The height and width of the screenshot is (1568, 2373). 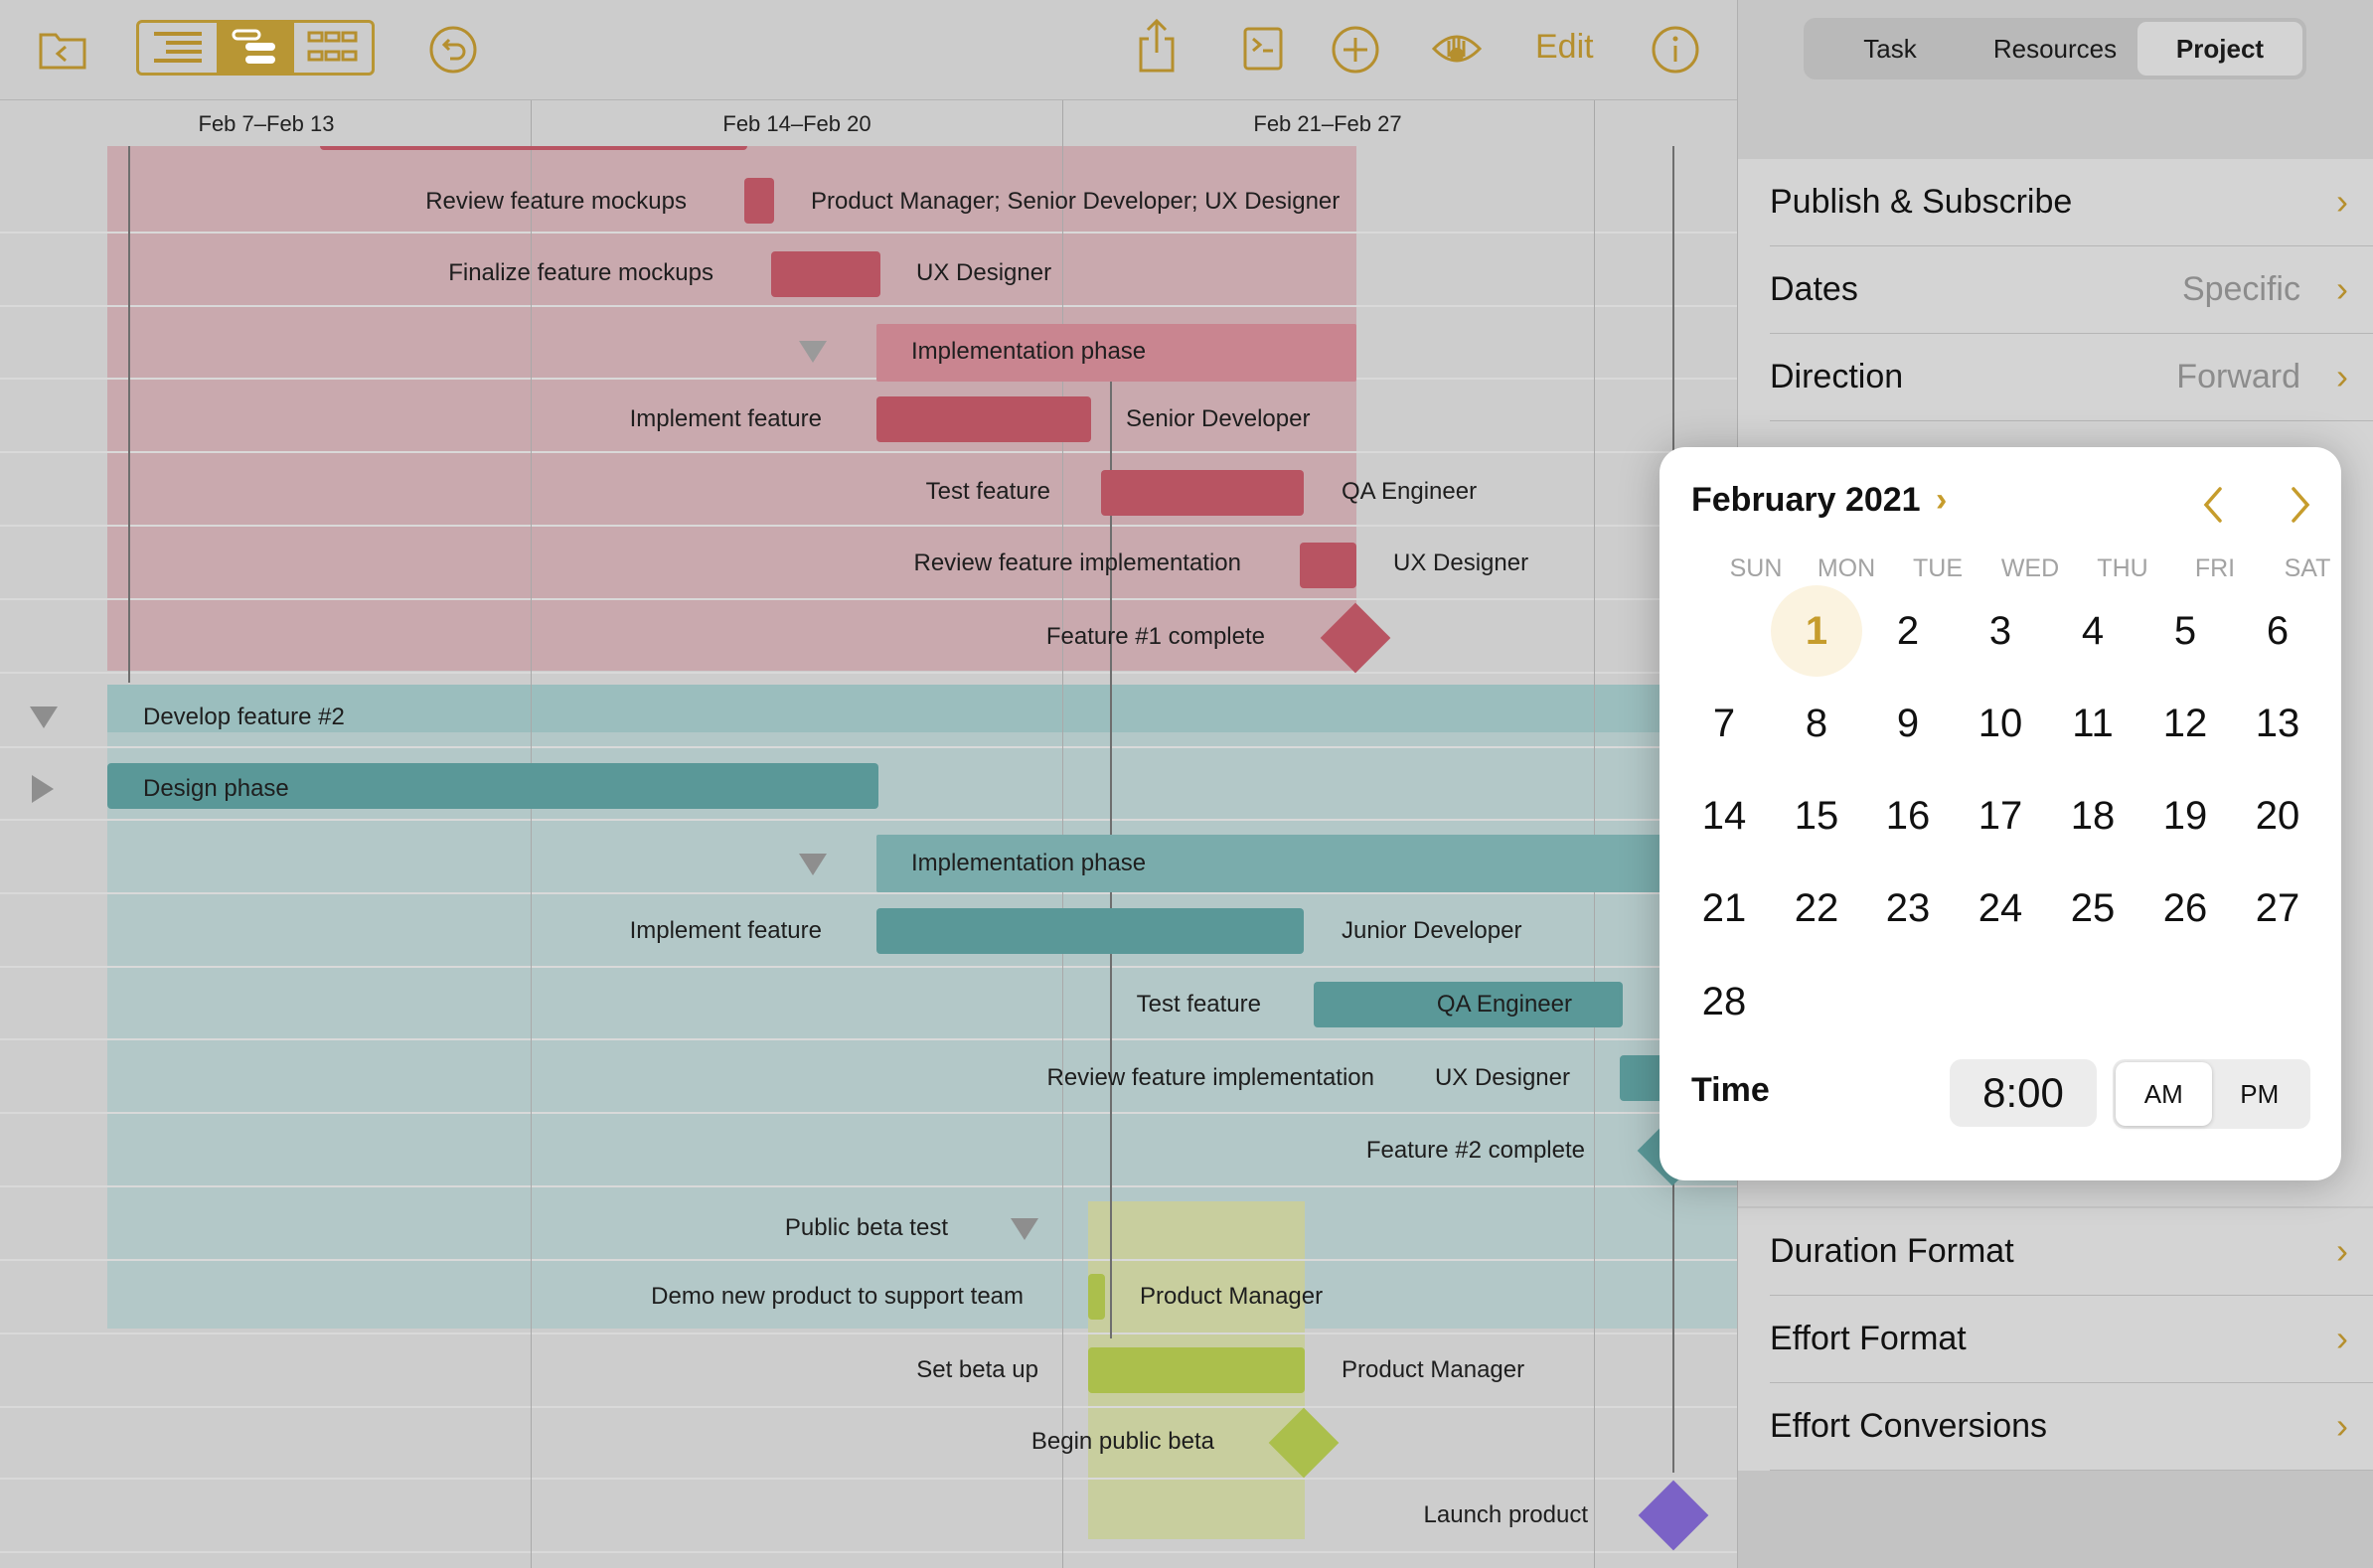 What do you see at coordinates (2055, 1252) in the screenshot?
I see `duration-format-row: Duration Format ›` at bounding box center [2055, 1252].